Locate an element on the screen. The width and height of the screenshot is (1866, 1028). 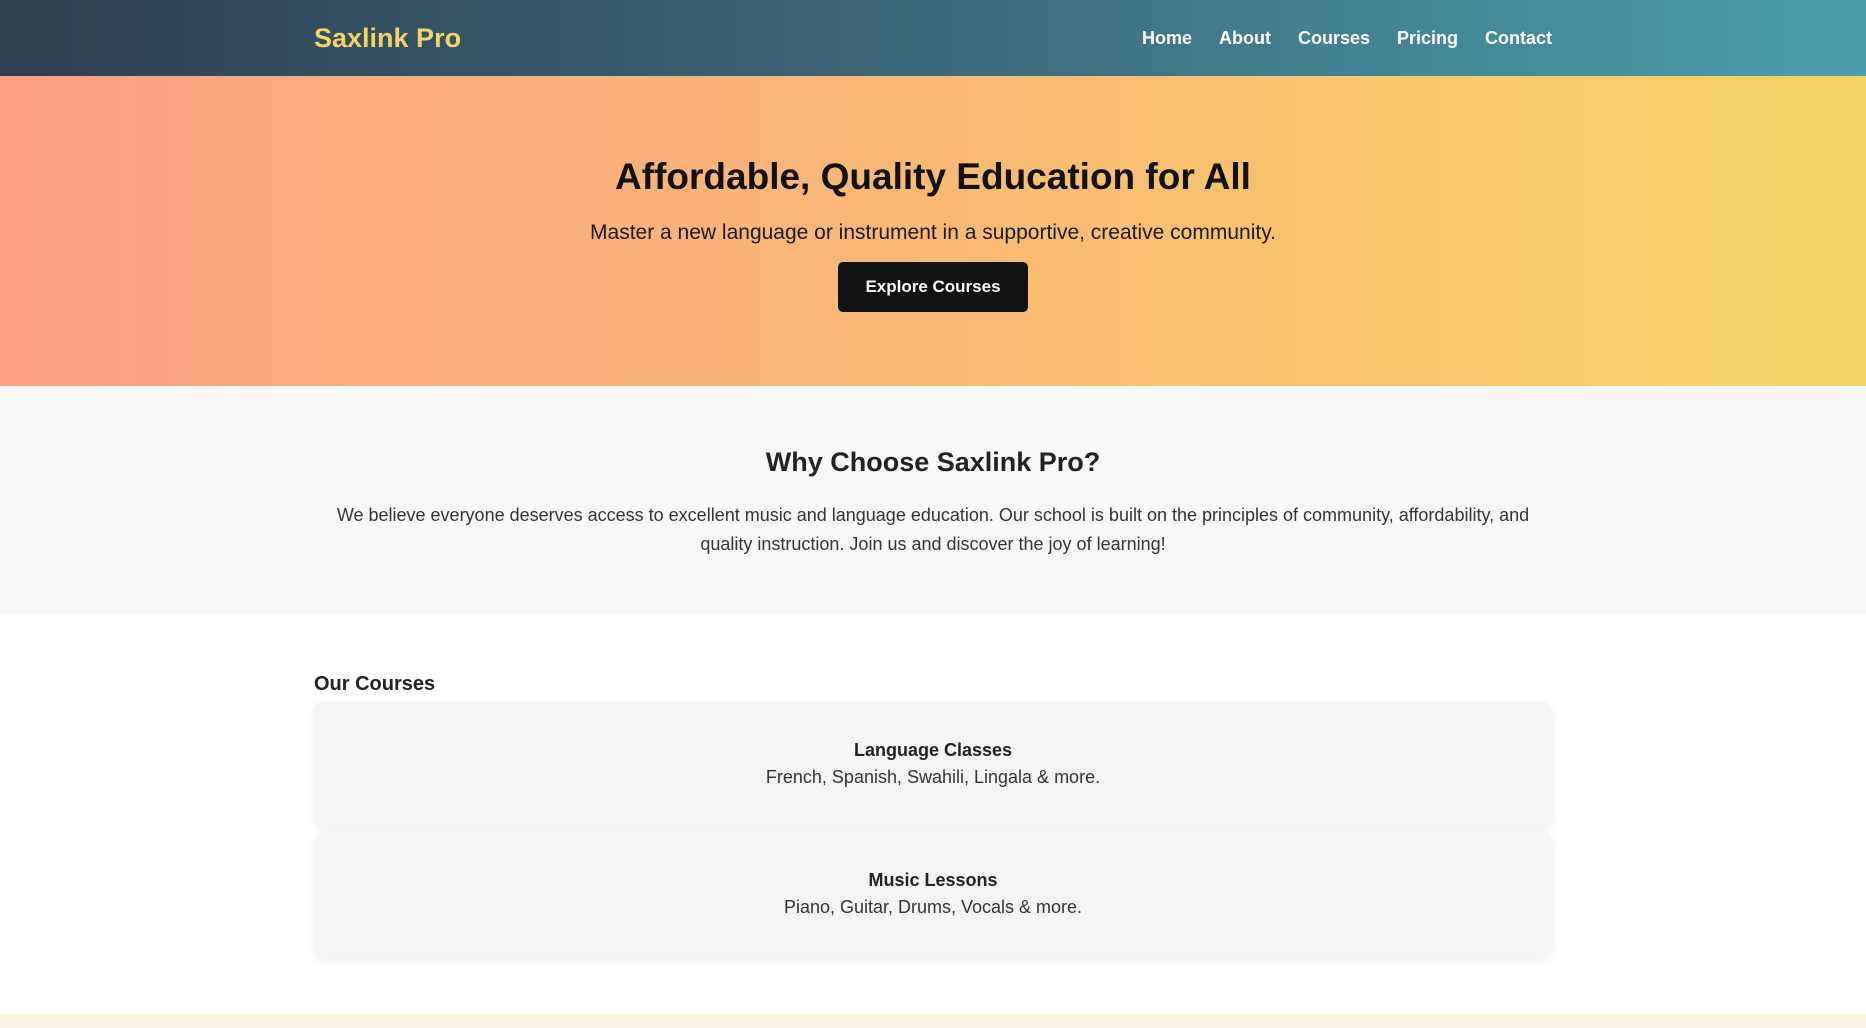
nav-link-home: Home is located at coordinates (1167, 38).